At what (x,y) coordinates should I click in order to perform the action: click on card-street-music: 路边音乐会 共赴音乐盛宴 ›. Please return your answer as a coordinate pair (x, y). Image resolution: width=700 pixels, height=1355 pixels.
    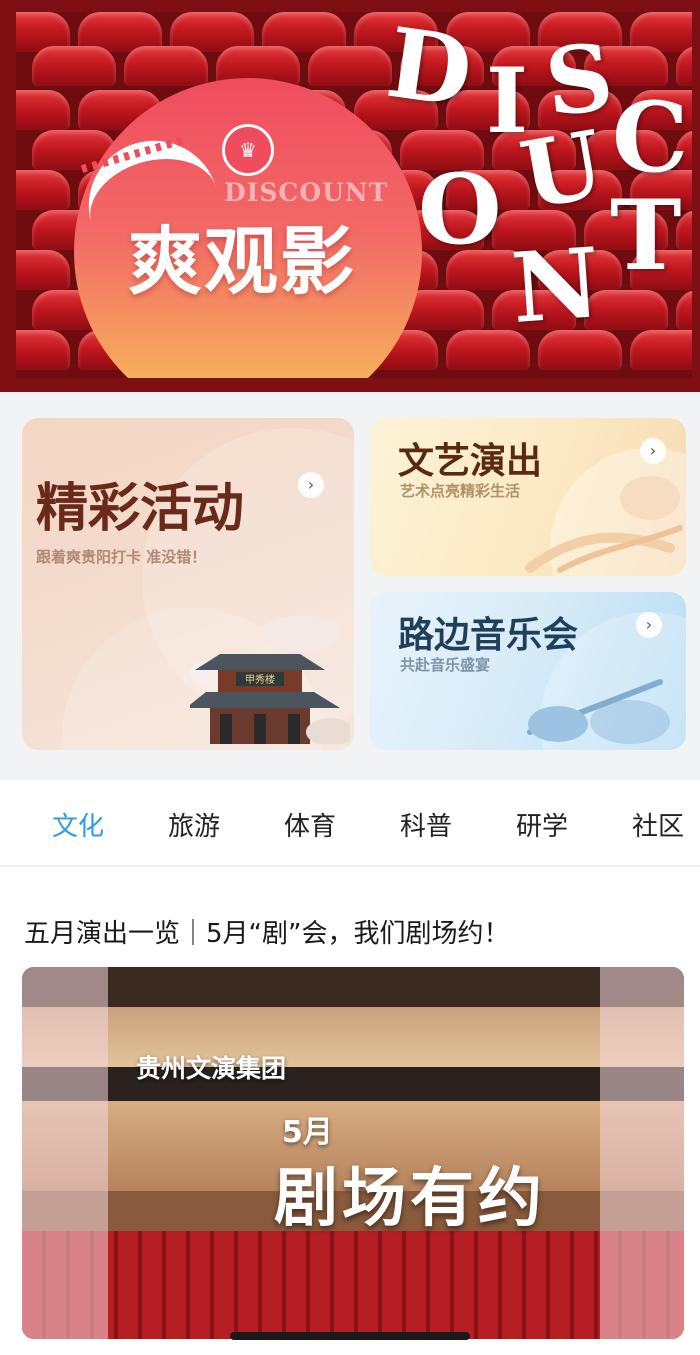
    Looking at the image, I should click on (528, 671).